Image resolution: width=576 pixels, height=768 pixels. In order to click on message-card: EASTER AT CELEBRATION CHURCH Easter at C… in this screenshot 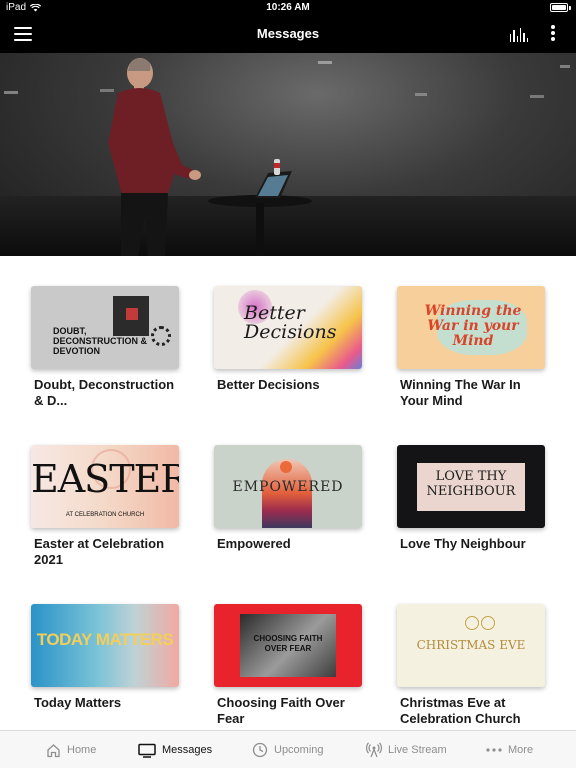, I will do `click(105, 506)`.